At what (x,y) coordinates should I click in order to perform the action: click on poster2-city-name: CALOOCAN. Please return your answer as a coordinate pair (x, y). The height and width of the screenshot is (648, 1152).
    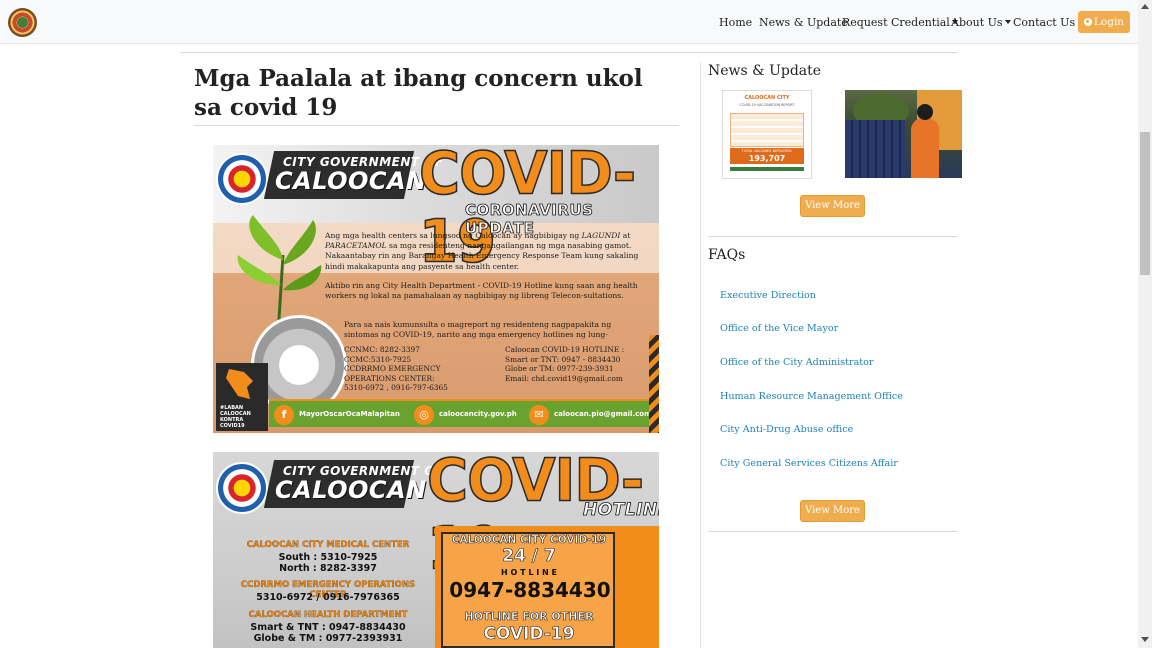
    Looking at the image, I should click on (351, 490).